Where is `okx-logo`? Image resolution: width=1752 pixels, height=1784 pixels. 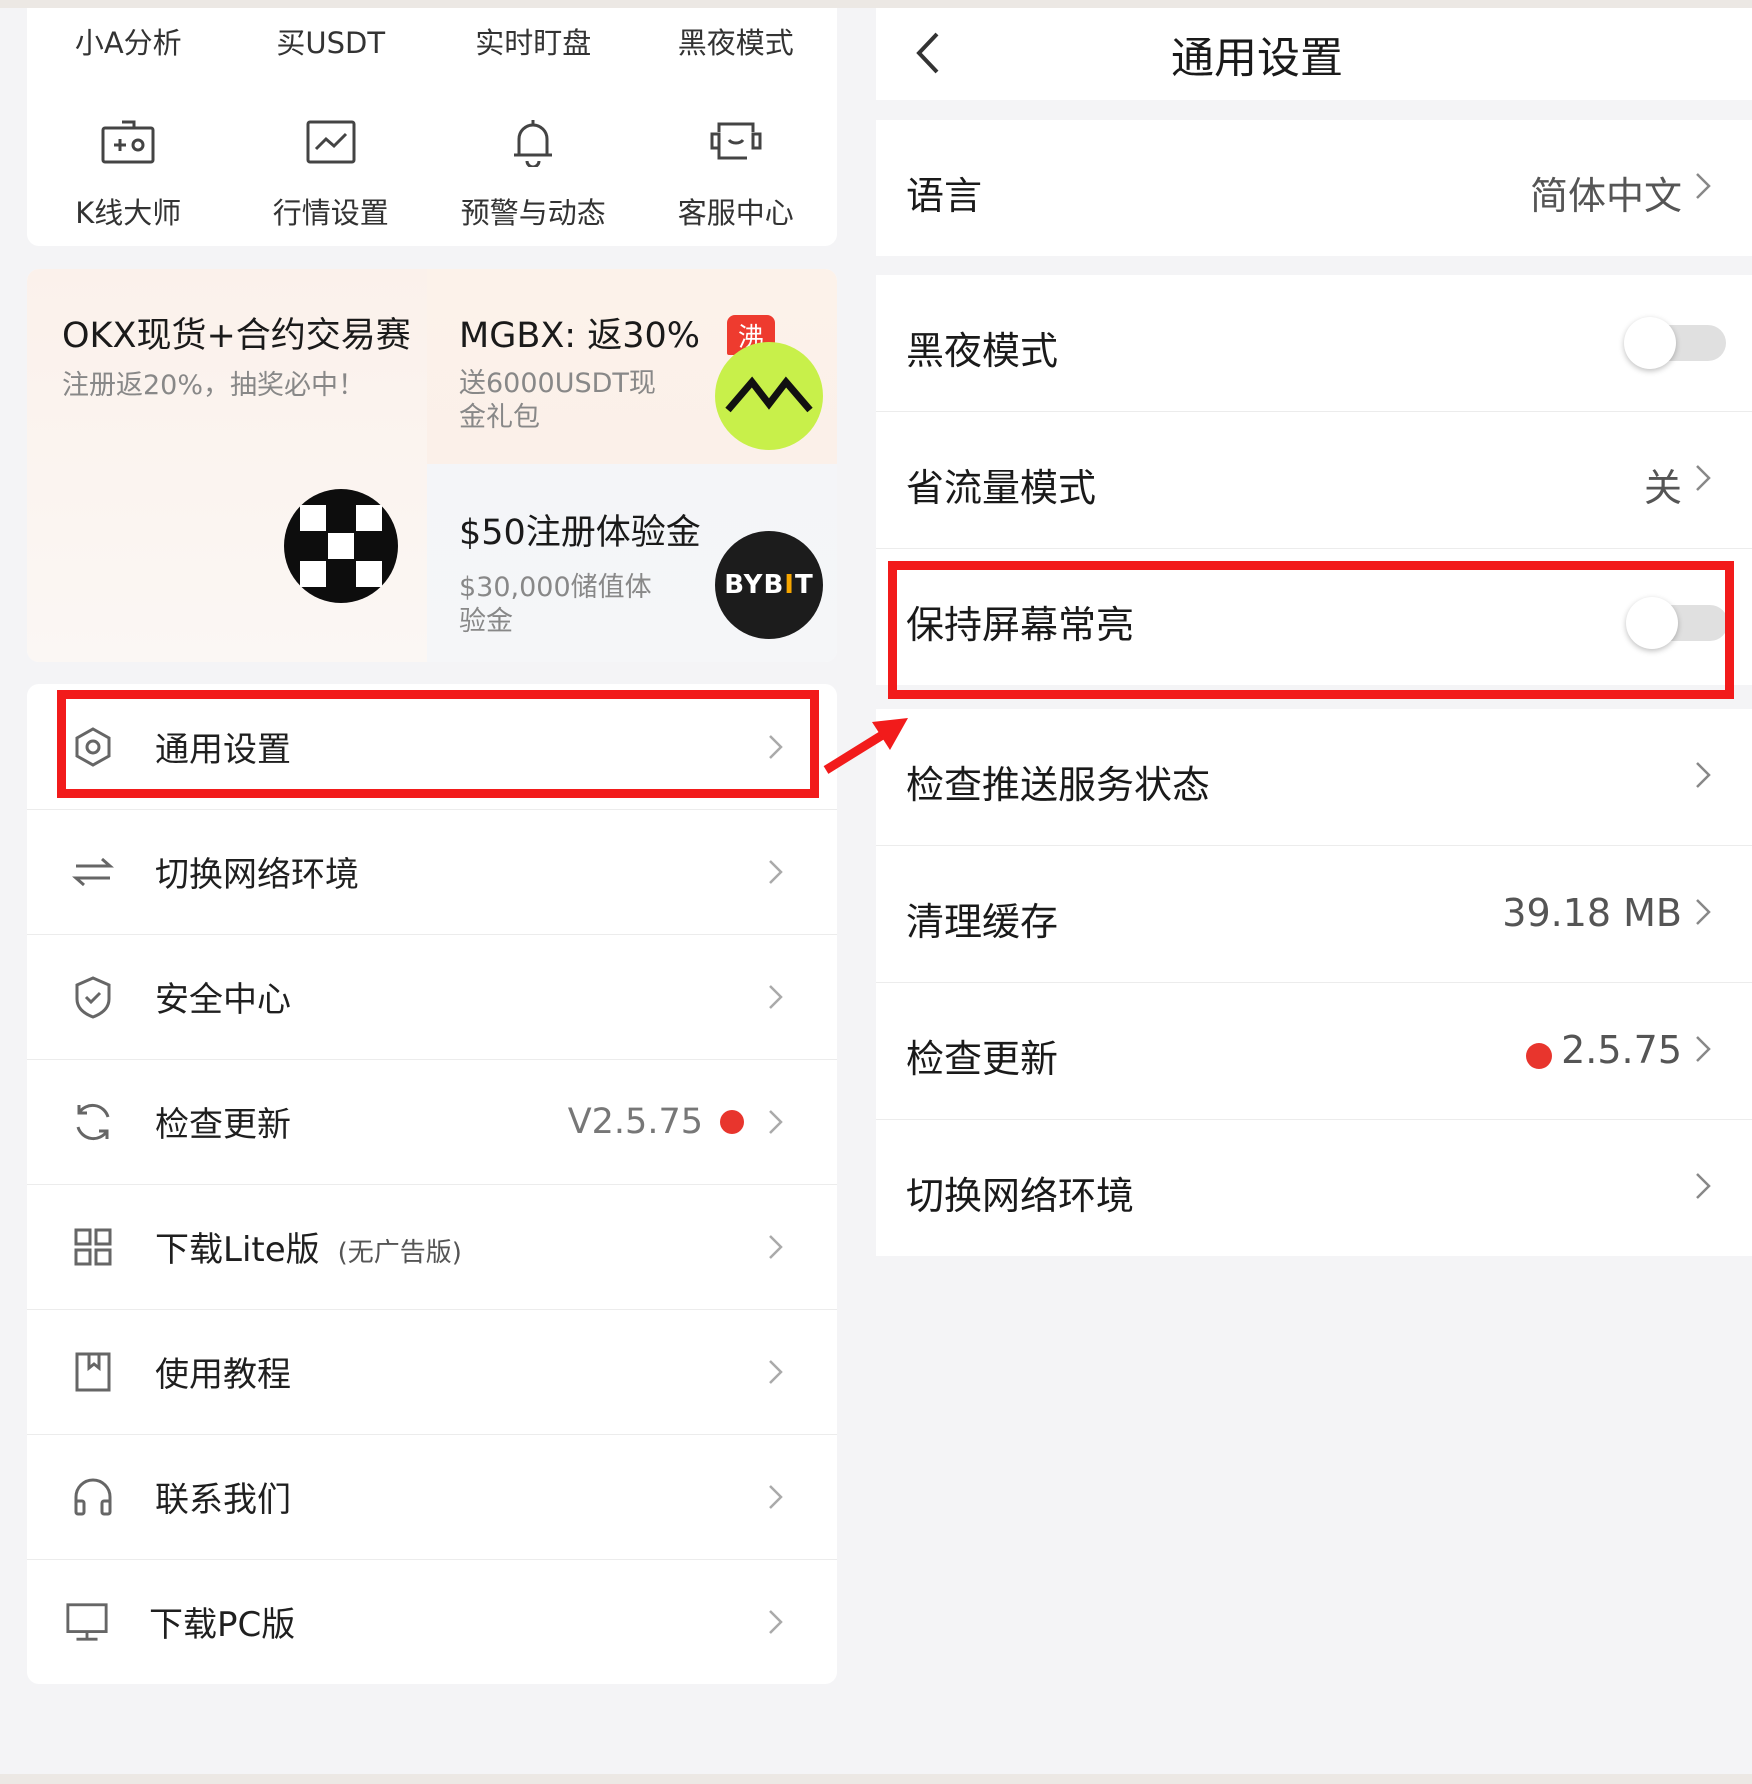 okx-logo is located at coordinates (341, 546).